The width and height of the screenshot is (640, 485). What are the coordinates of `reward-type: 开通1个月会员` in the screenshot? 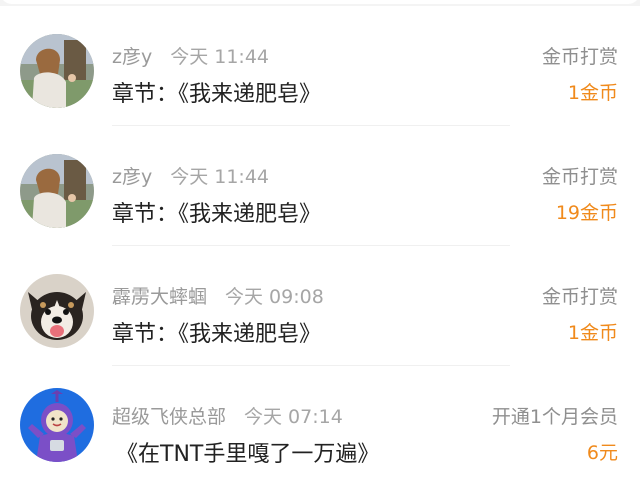 It's located at (554, 417).